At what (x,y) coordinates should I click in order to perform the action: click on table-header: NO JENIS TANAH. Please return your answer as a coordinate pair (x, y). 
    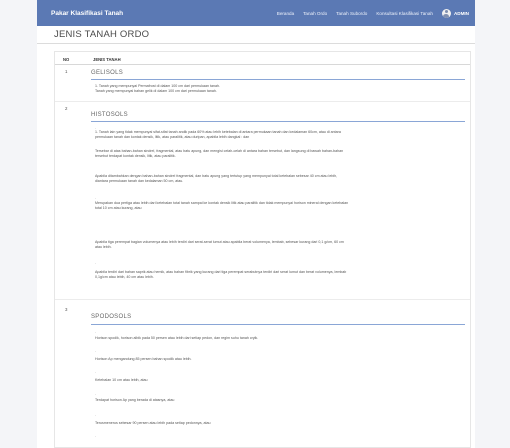
    Looking at the image, I should click on (262, 58).